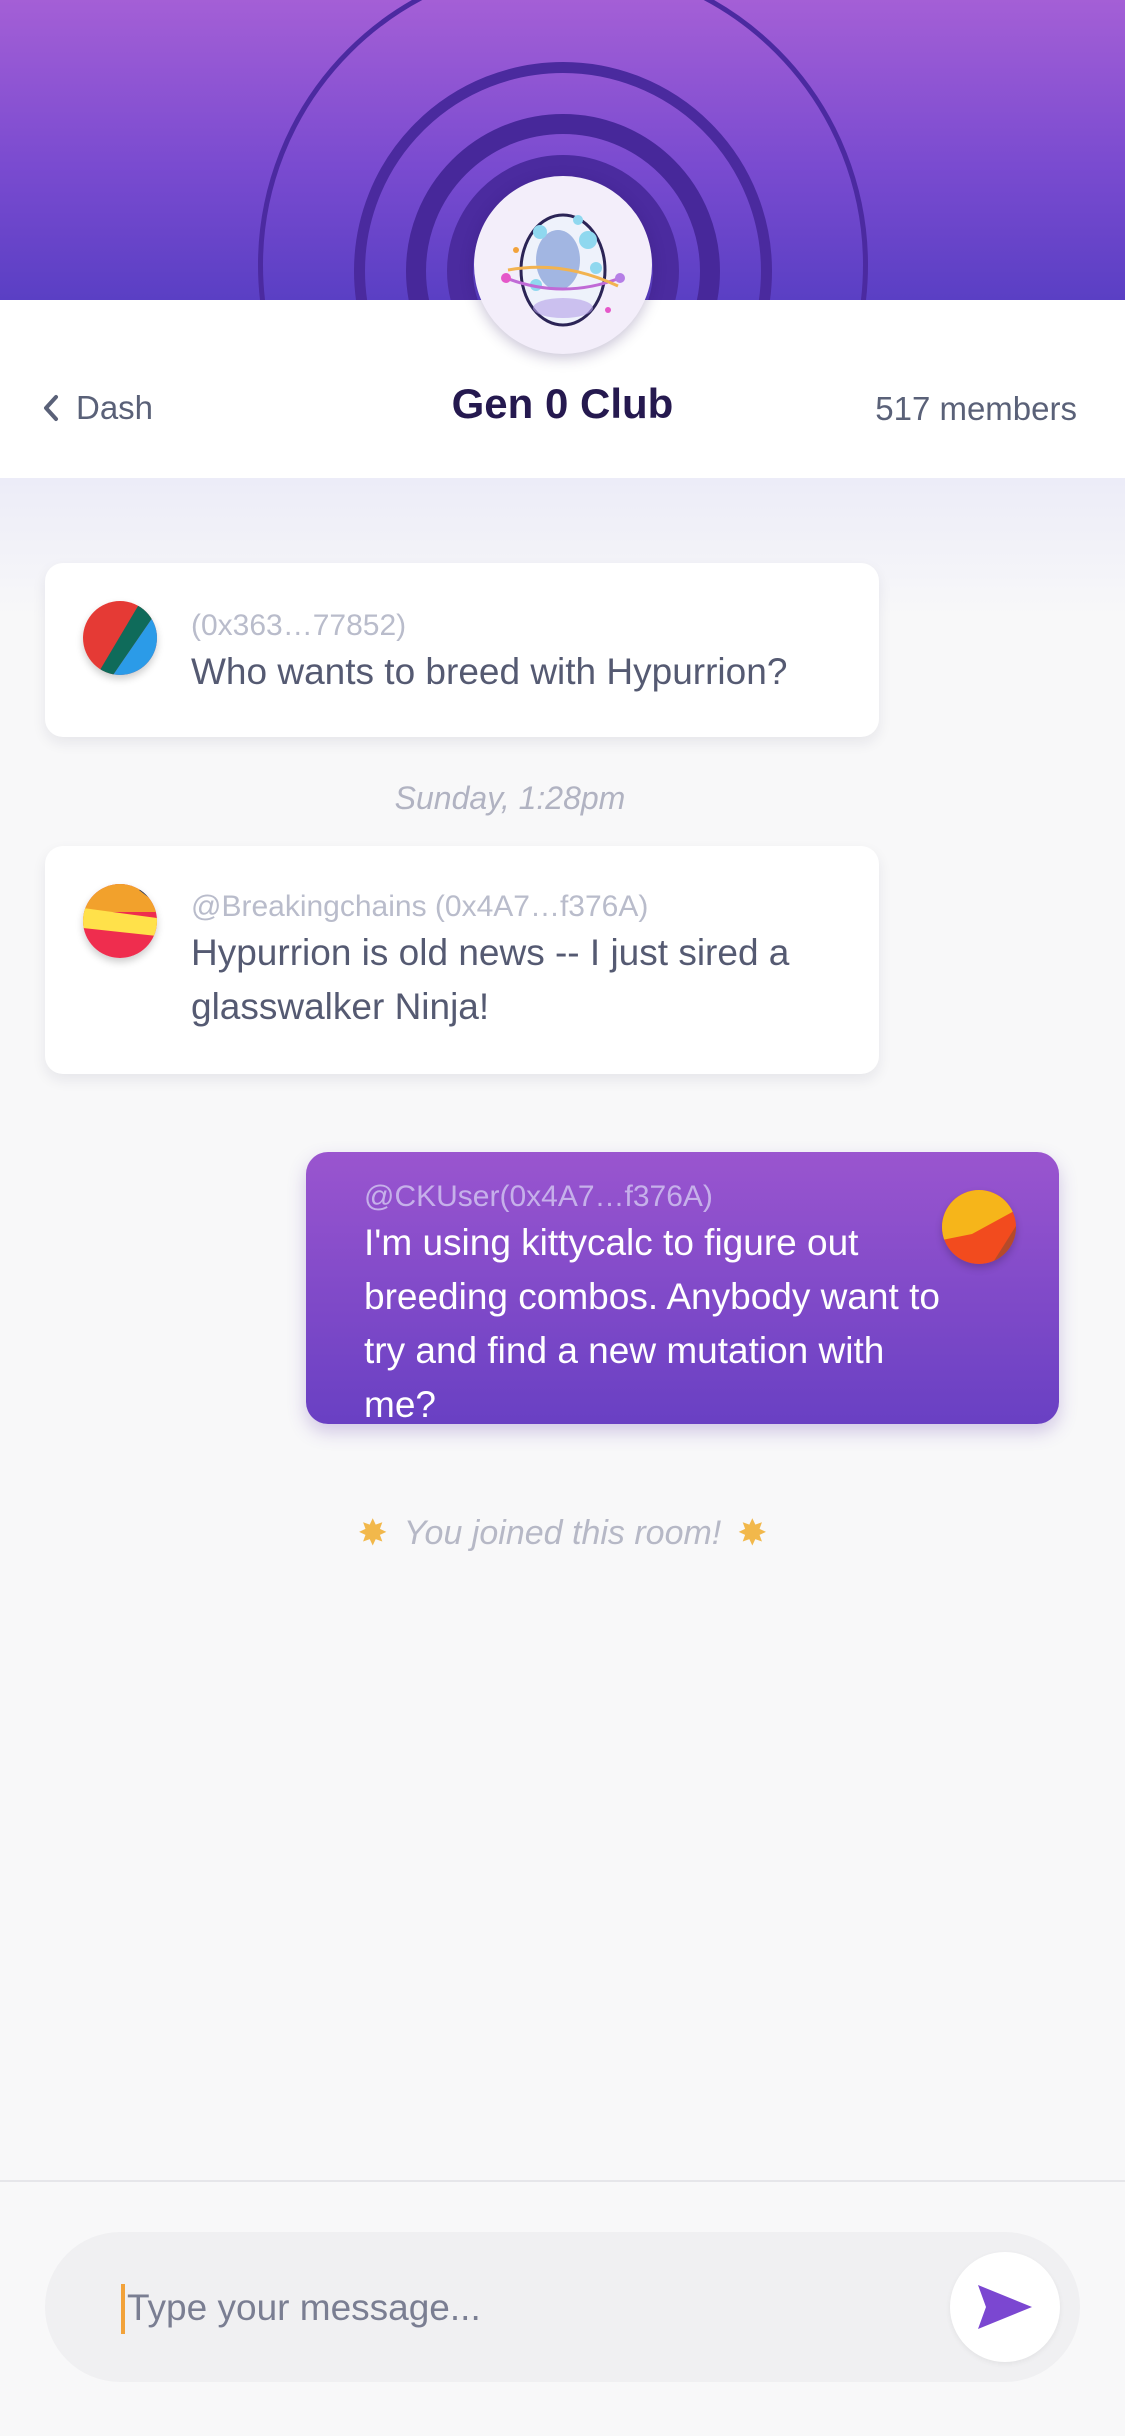  Describe the element at coordinates (538, 1196) in the screenshot. I see `sender-name: @CKUser(0x4A7…f376A)` at that location.